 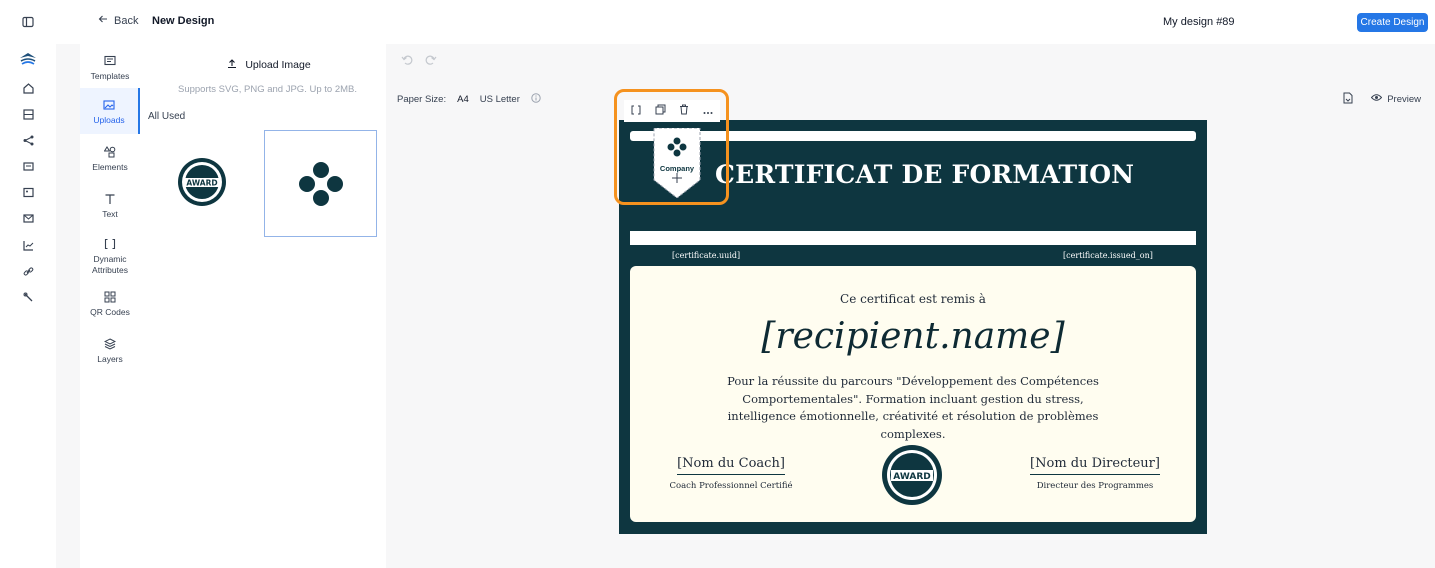 What do you see at coordinates (110, 213) in the screenshot?
I see `tool-label: Text` at bounding box center [110, 213].